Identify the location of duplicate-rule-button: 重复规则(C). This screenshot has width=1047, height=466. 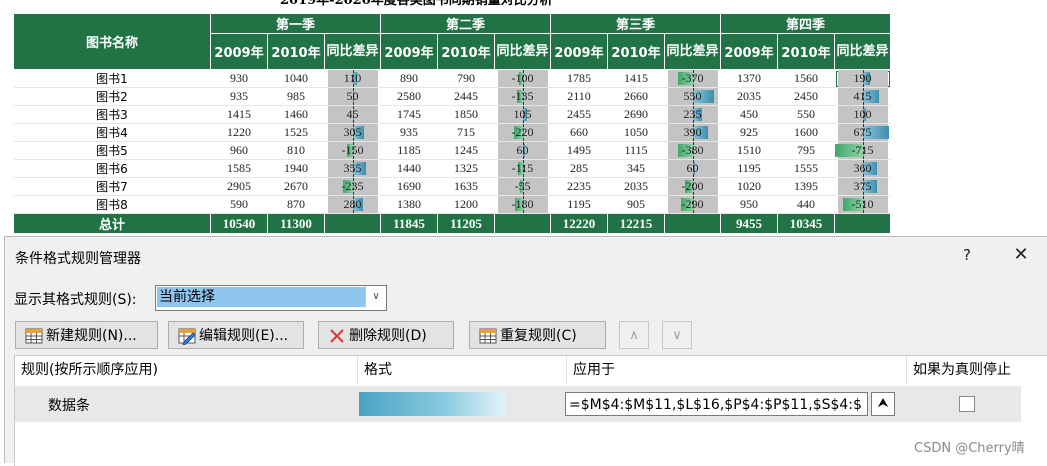
(537, 335).